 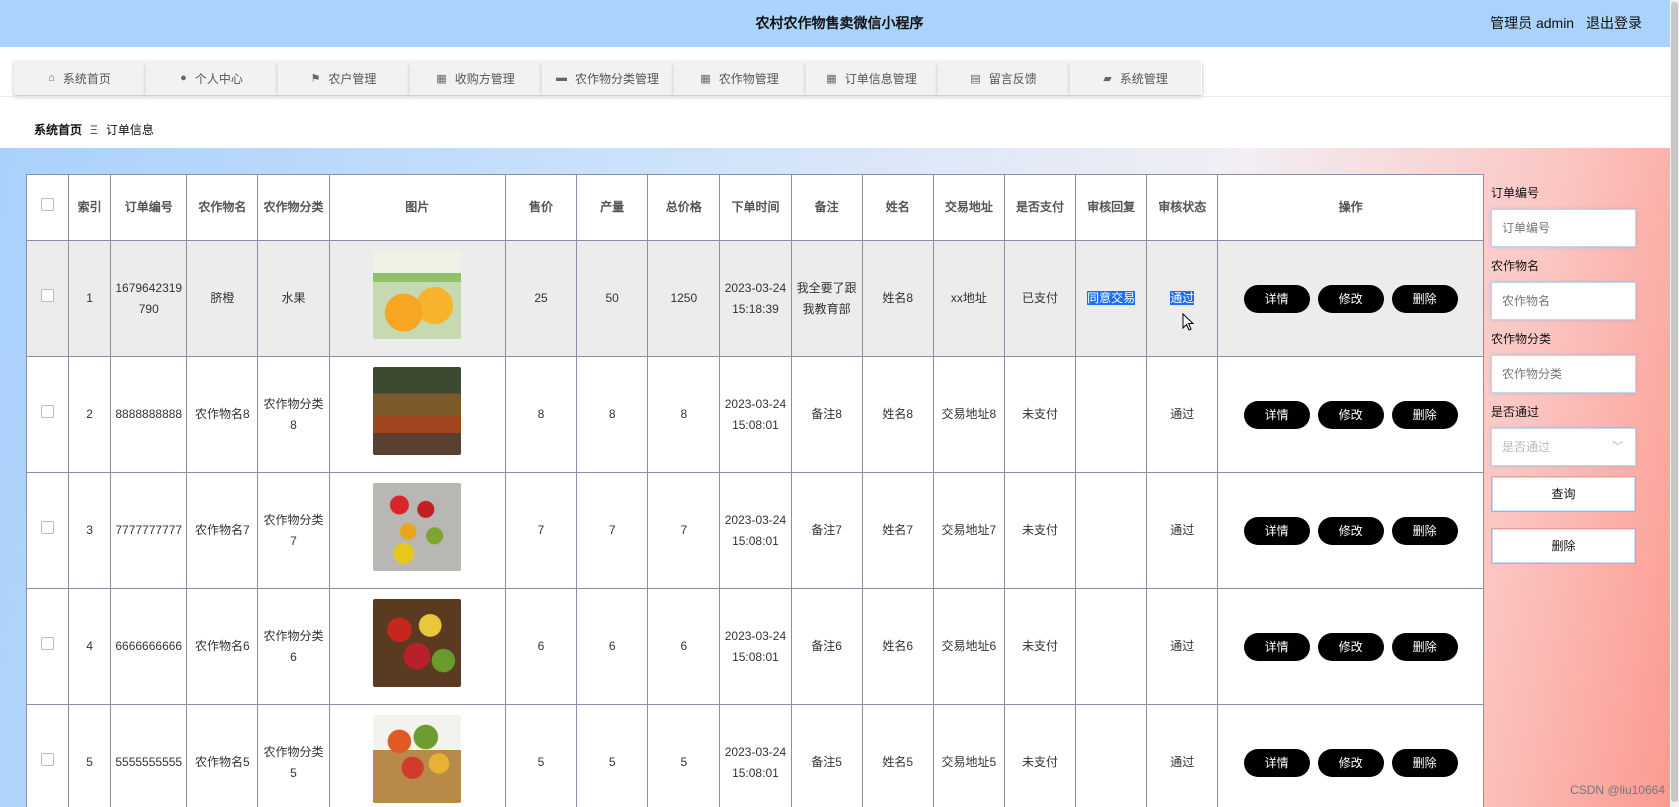 I want to click on cell-index: 2, so click(x=90, y=414).